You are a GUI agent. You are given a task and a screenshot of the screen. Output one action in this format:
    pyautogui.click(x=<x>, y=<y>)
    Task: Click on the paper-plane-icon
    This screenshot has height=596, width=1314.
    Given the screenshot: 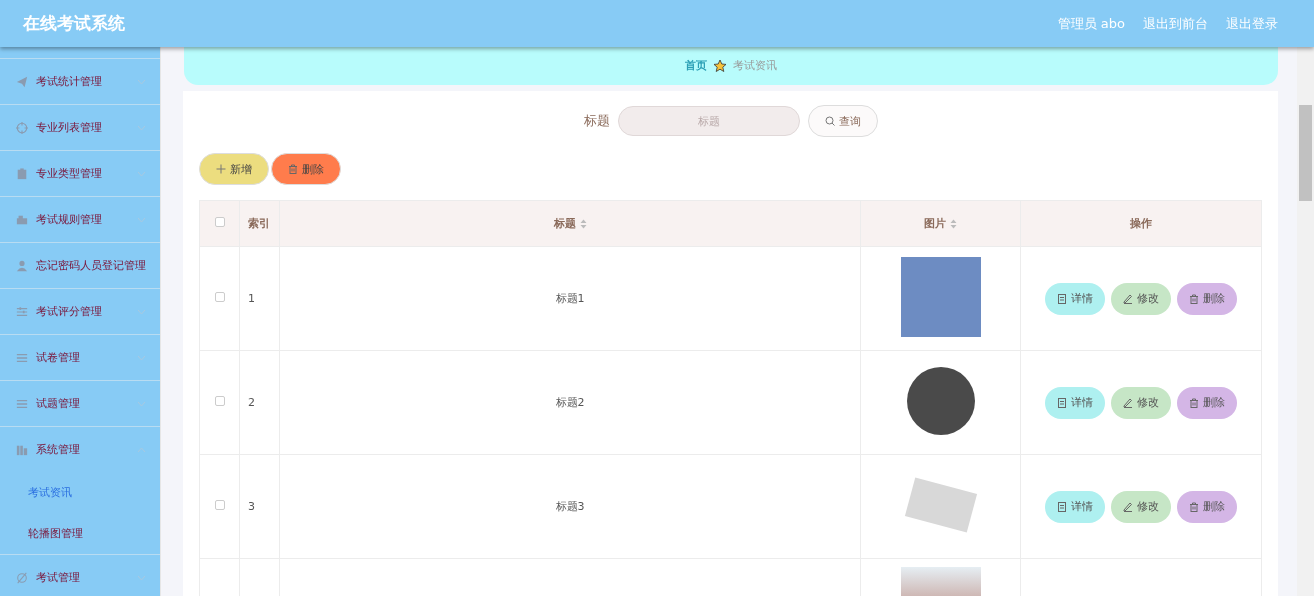 What is the action you would take?
    pyautogui.click(x=22, y=81)
    